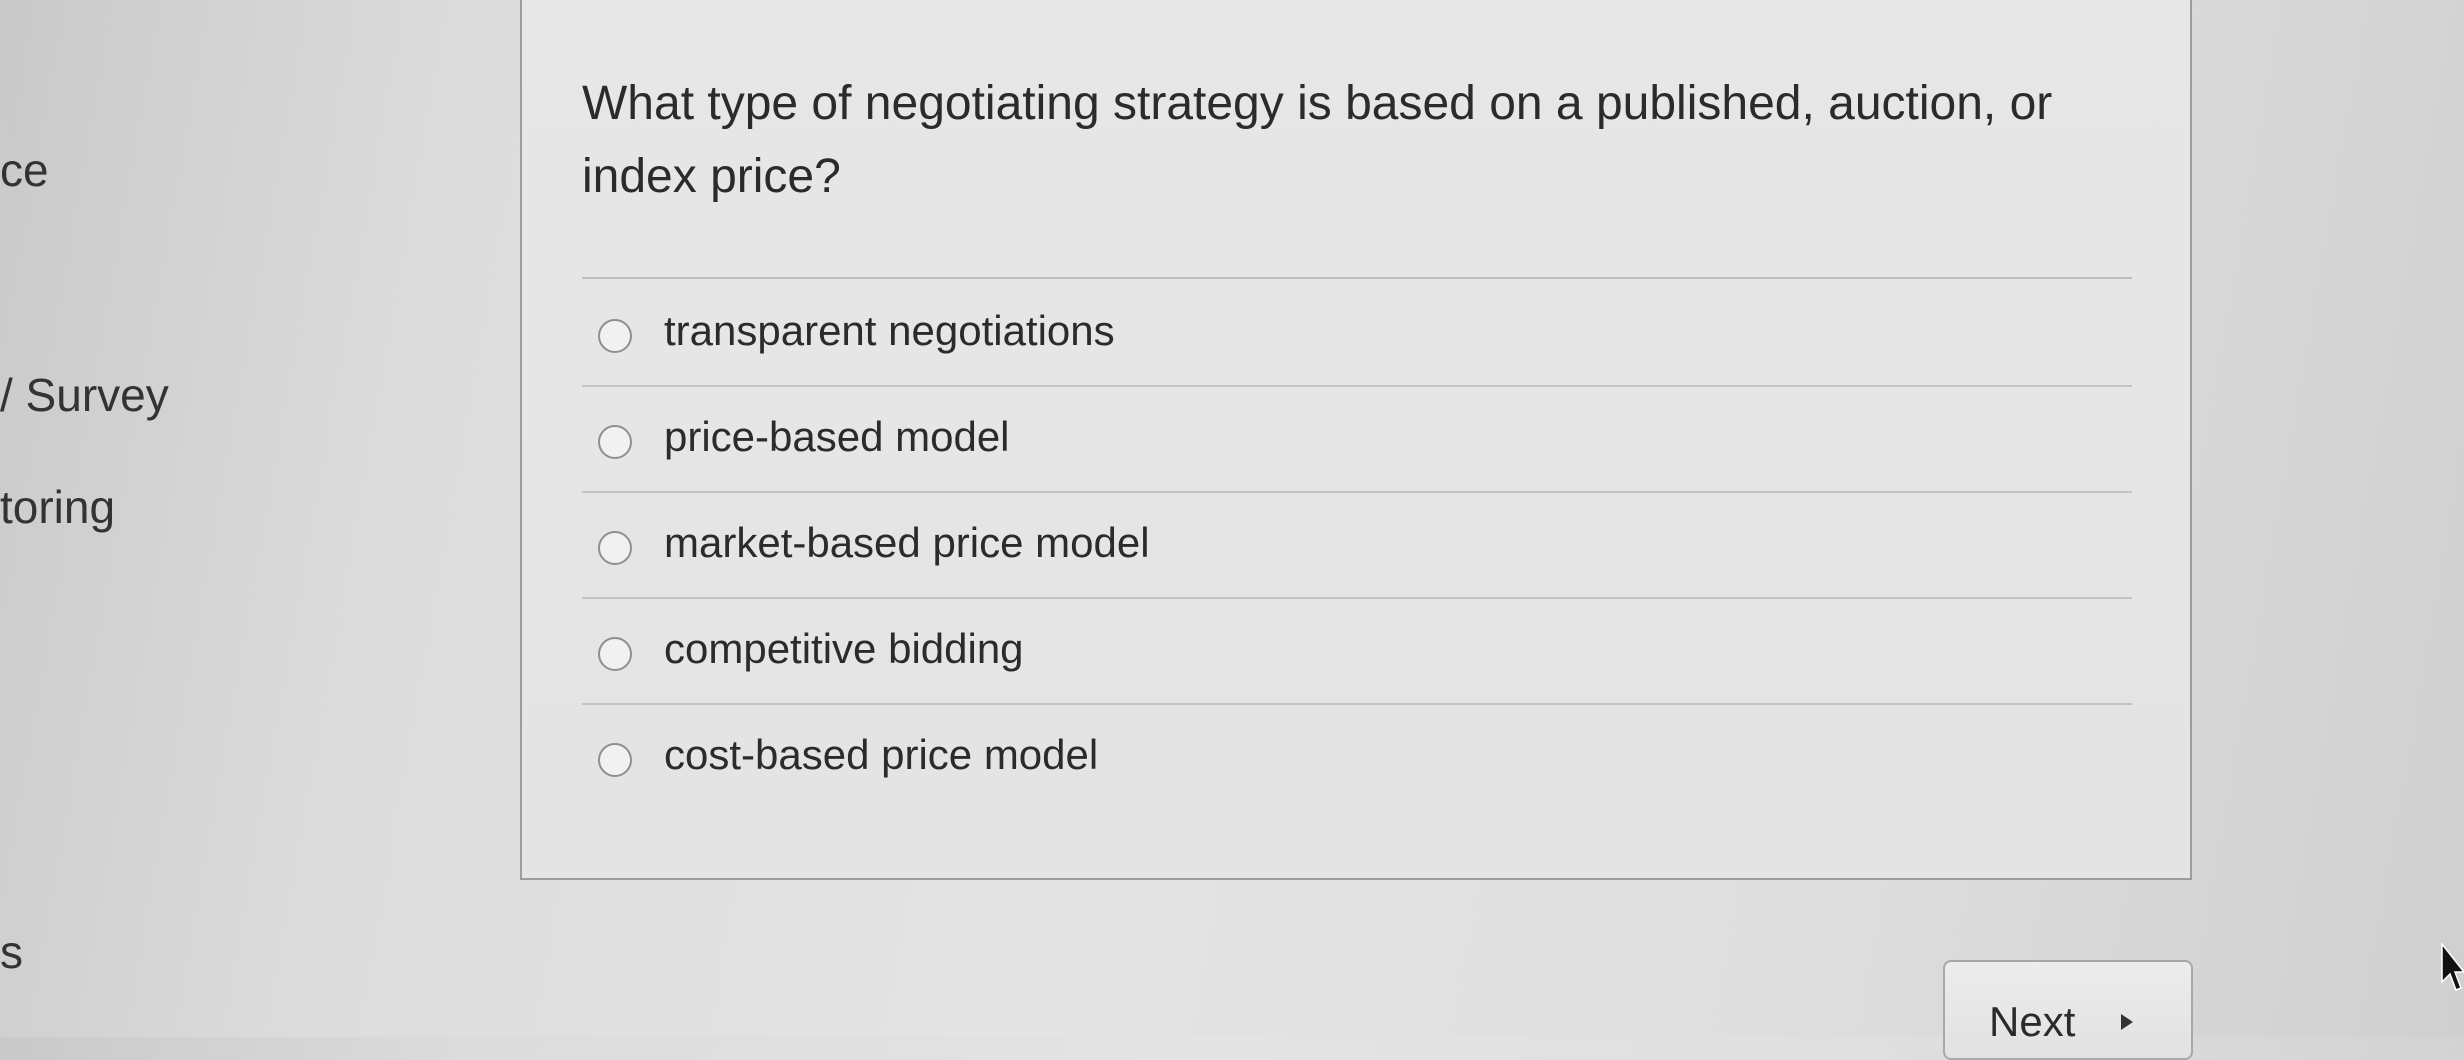 This screenshot has width=2464, height=1060. What do you see at coordinates (2032, 1022) in the screenshot?
I see `next-button-label: Next` at bounding box center [2032, 1022].